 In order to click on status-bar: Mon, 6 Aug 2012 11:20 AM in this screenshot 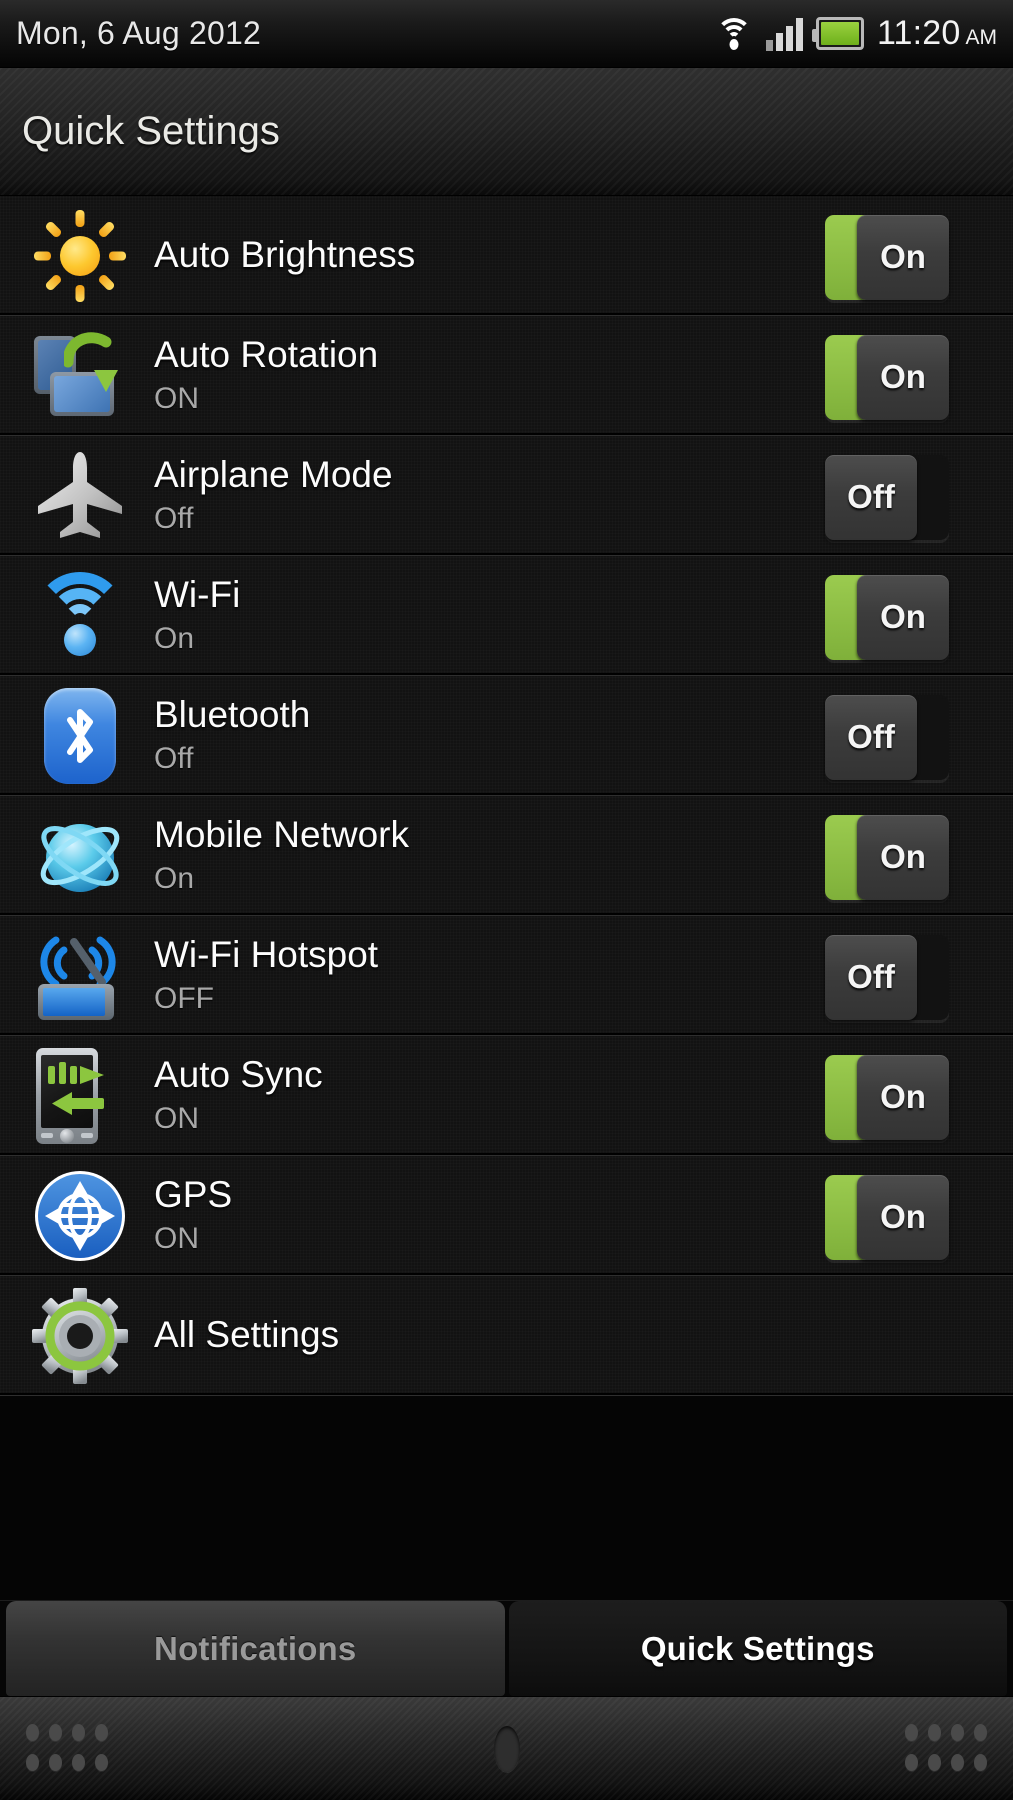, I will do `click(506, 34)`.